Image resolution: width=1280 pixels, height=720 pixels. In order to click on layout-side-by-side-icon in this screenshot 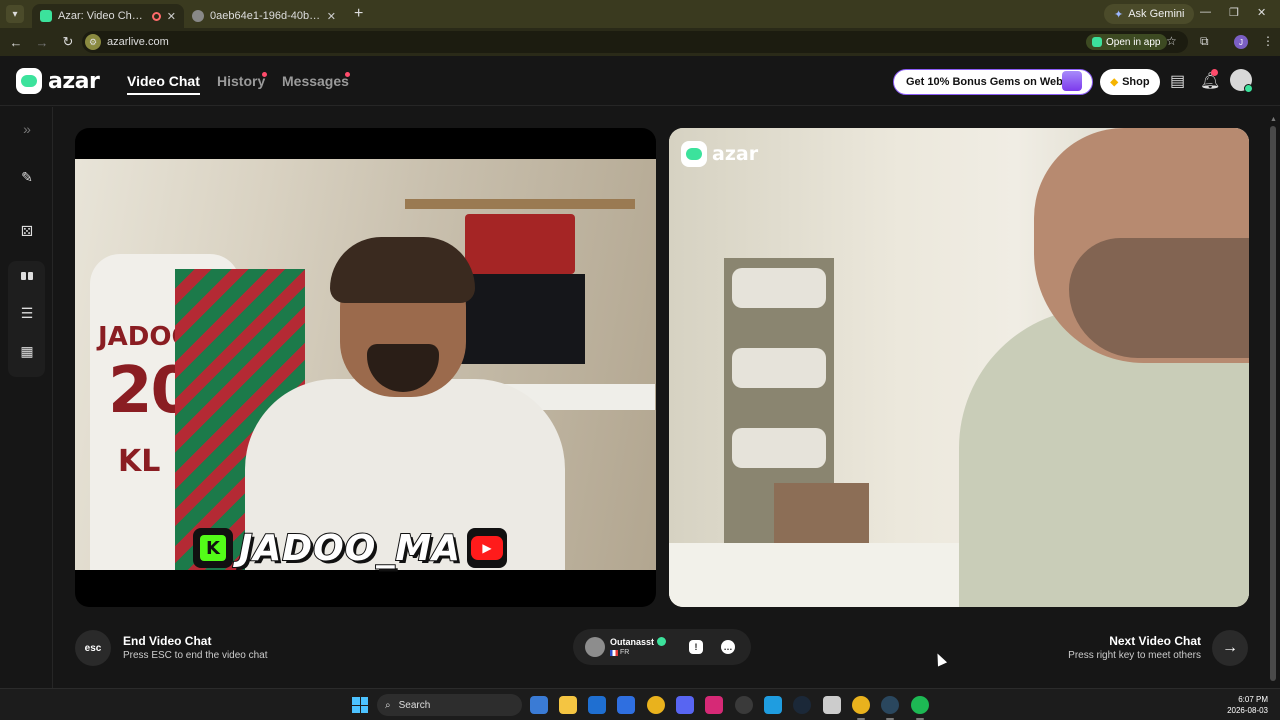, I will do `click(27, 276)`.